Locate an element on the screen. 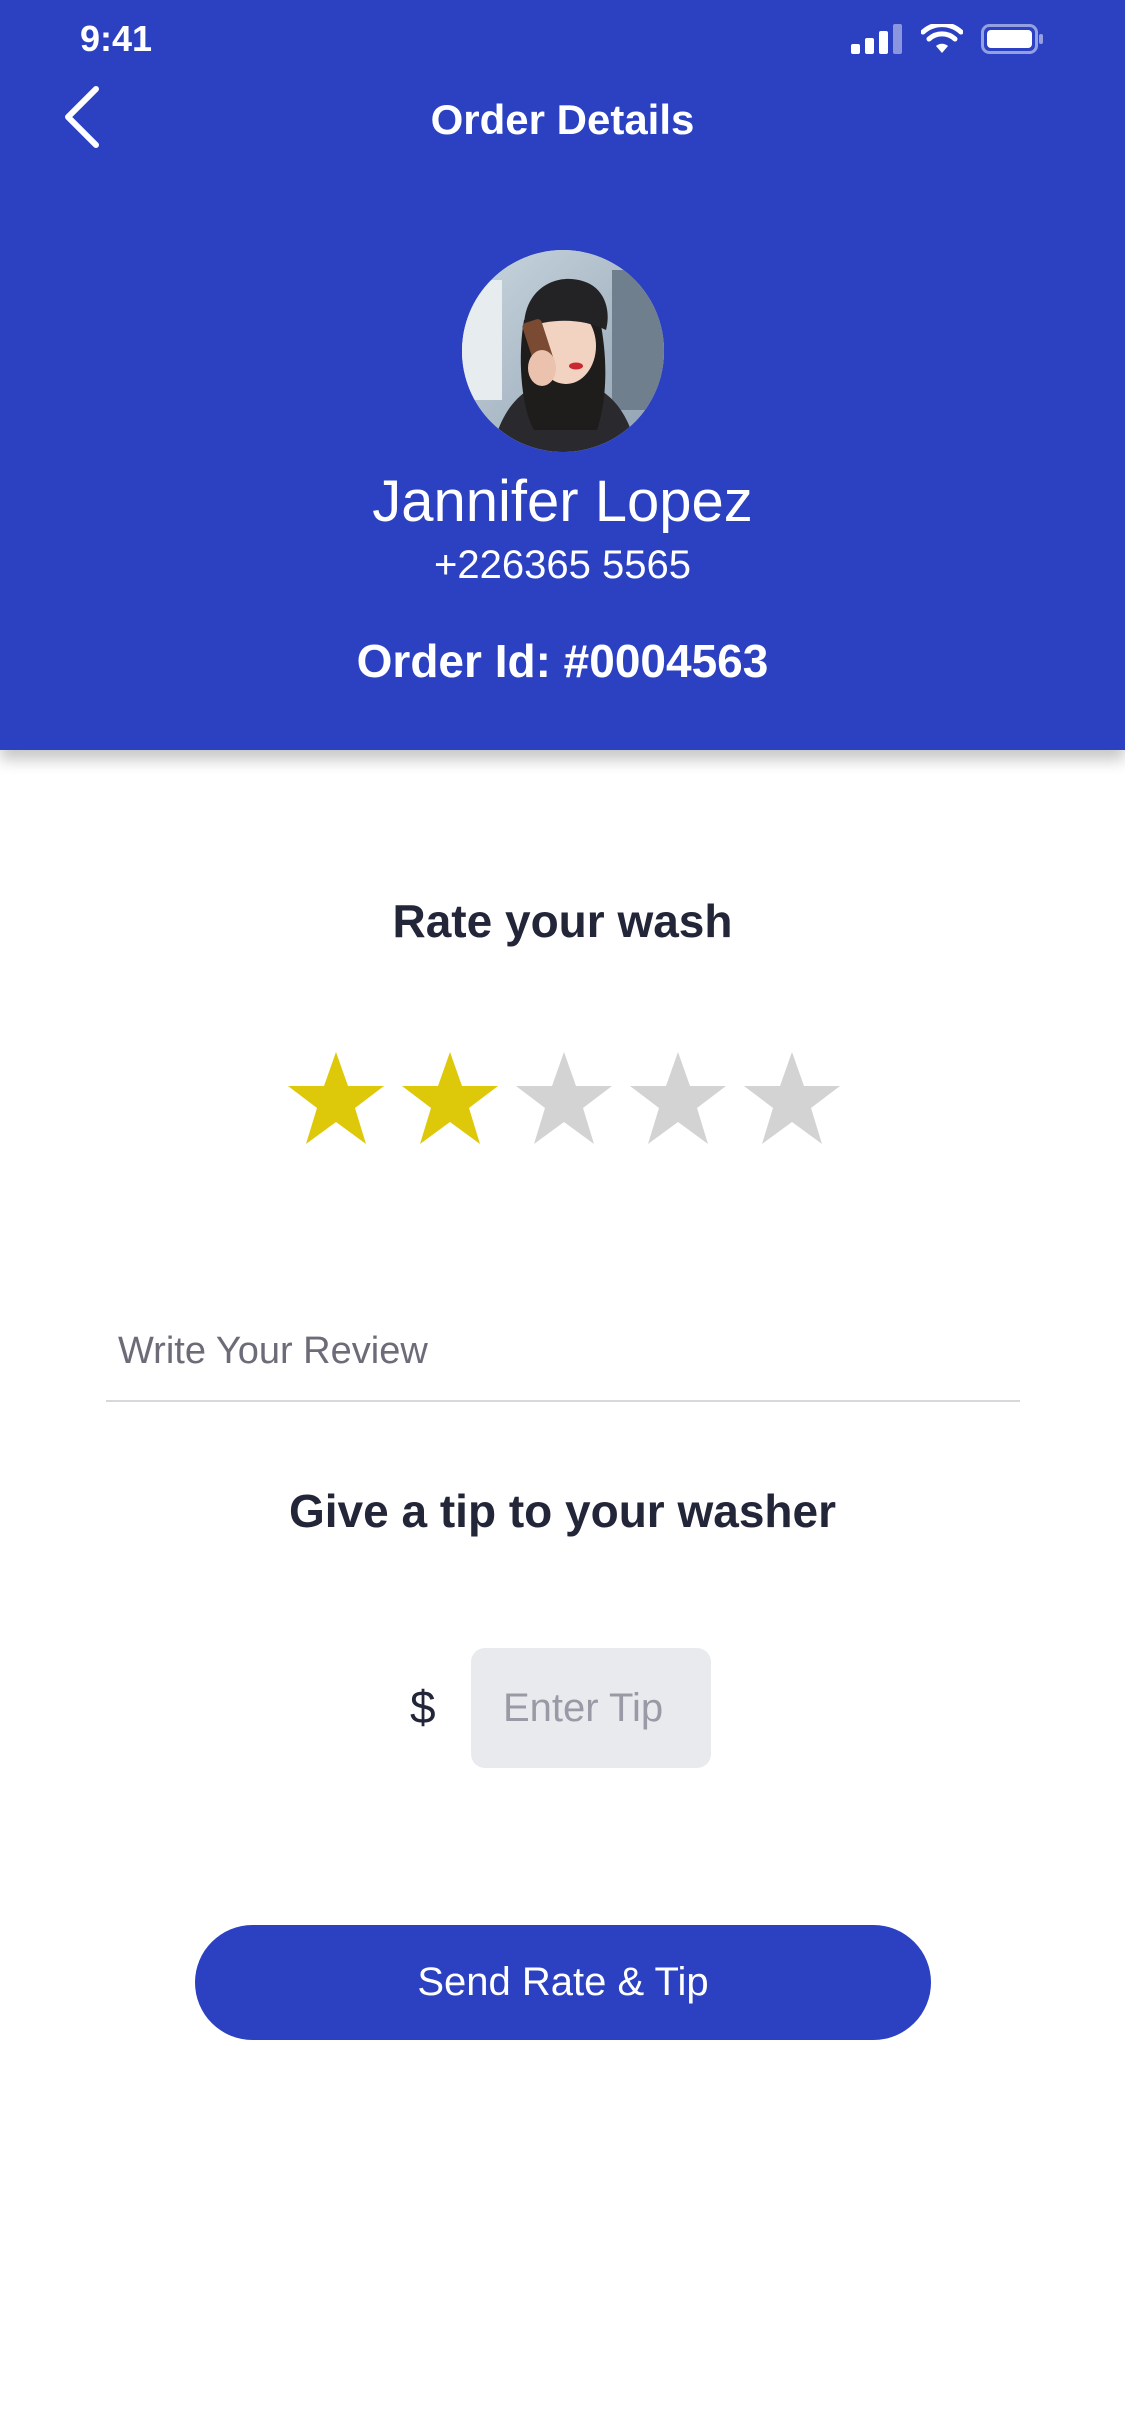  customer-phone: +226365 5565 is located at coordinates (562, 565).